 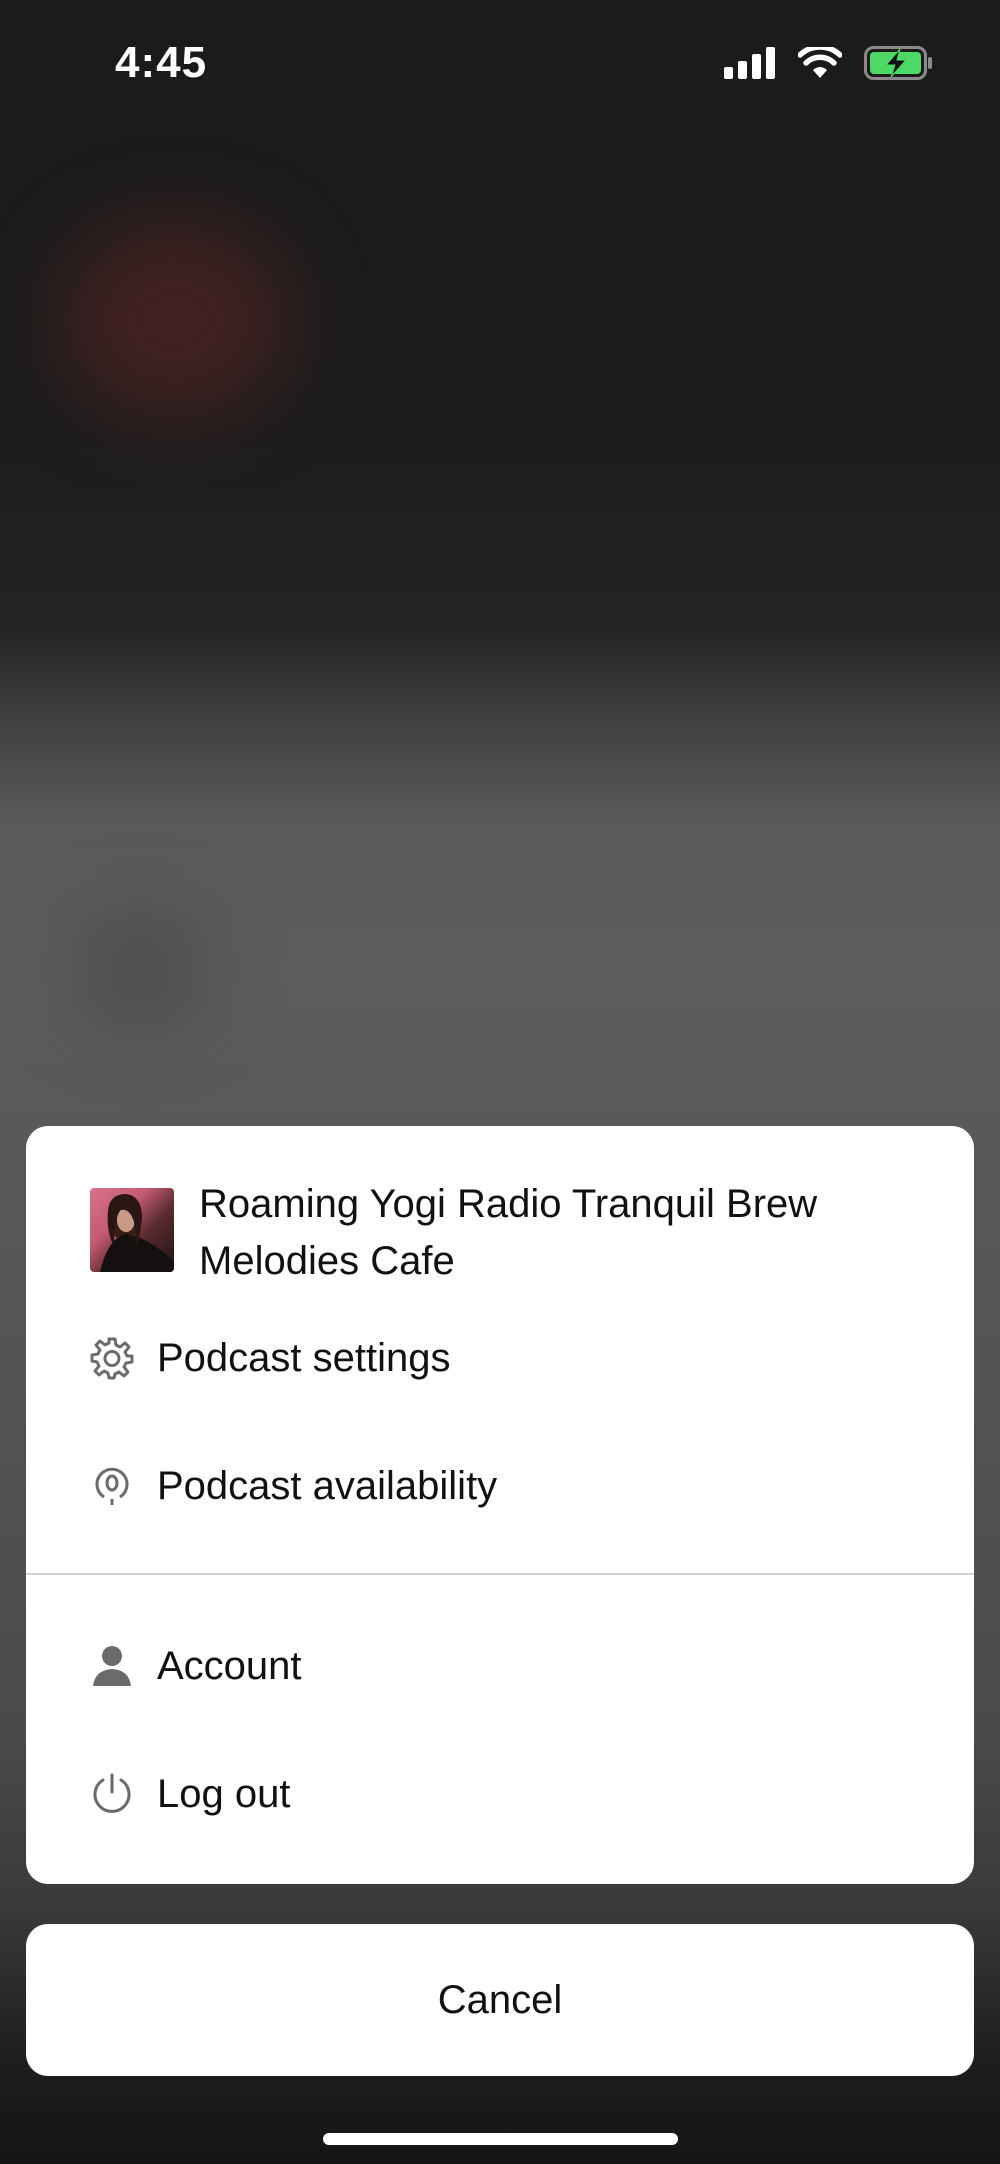 I want to click on person-icon, so click(x=112, y=1666).